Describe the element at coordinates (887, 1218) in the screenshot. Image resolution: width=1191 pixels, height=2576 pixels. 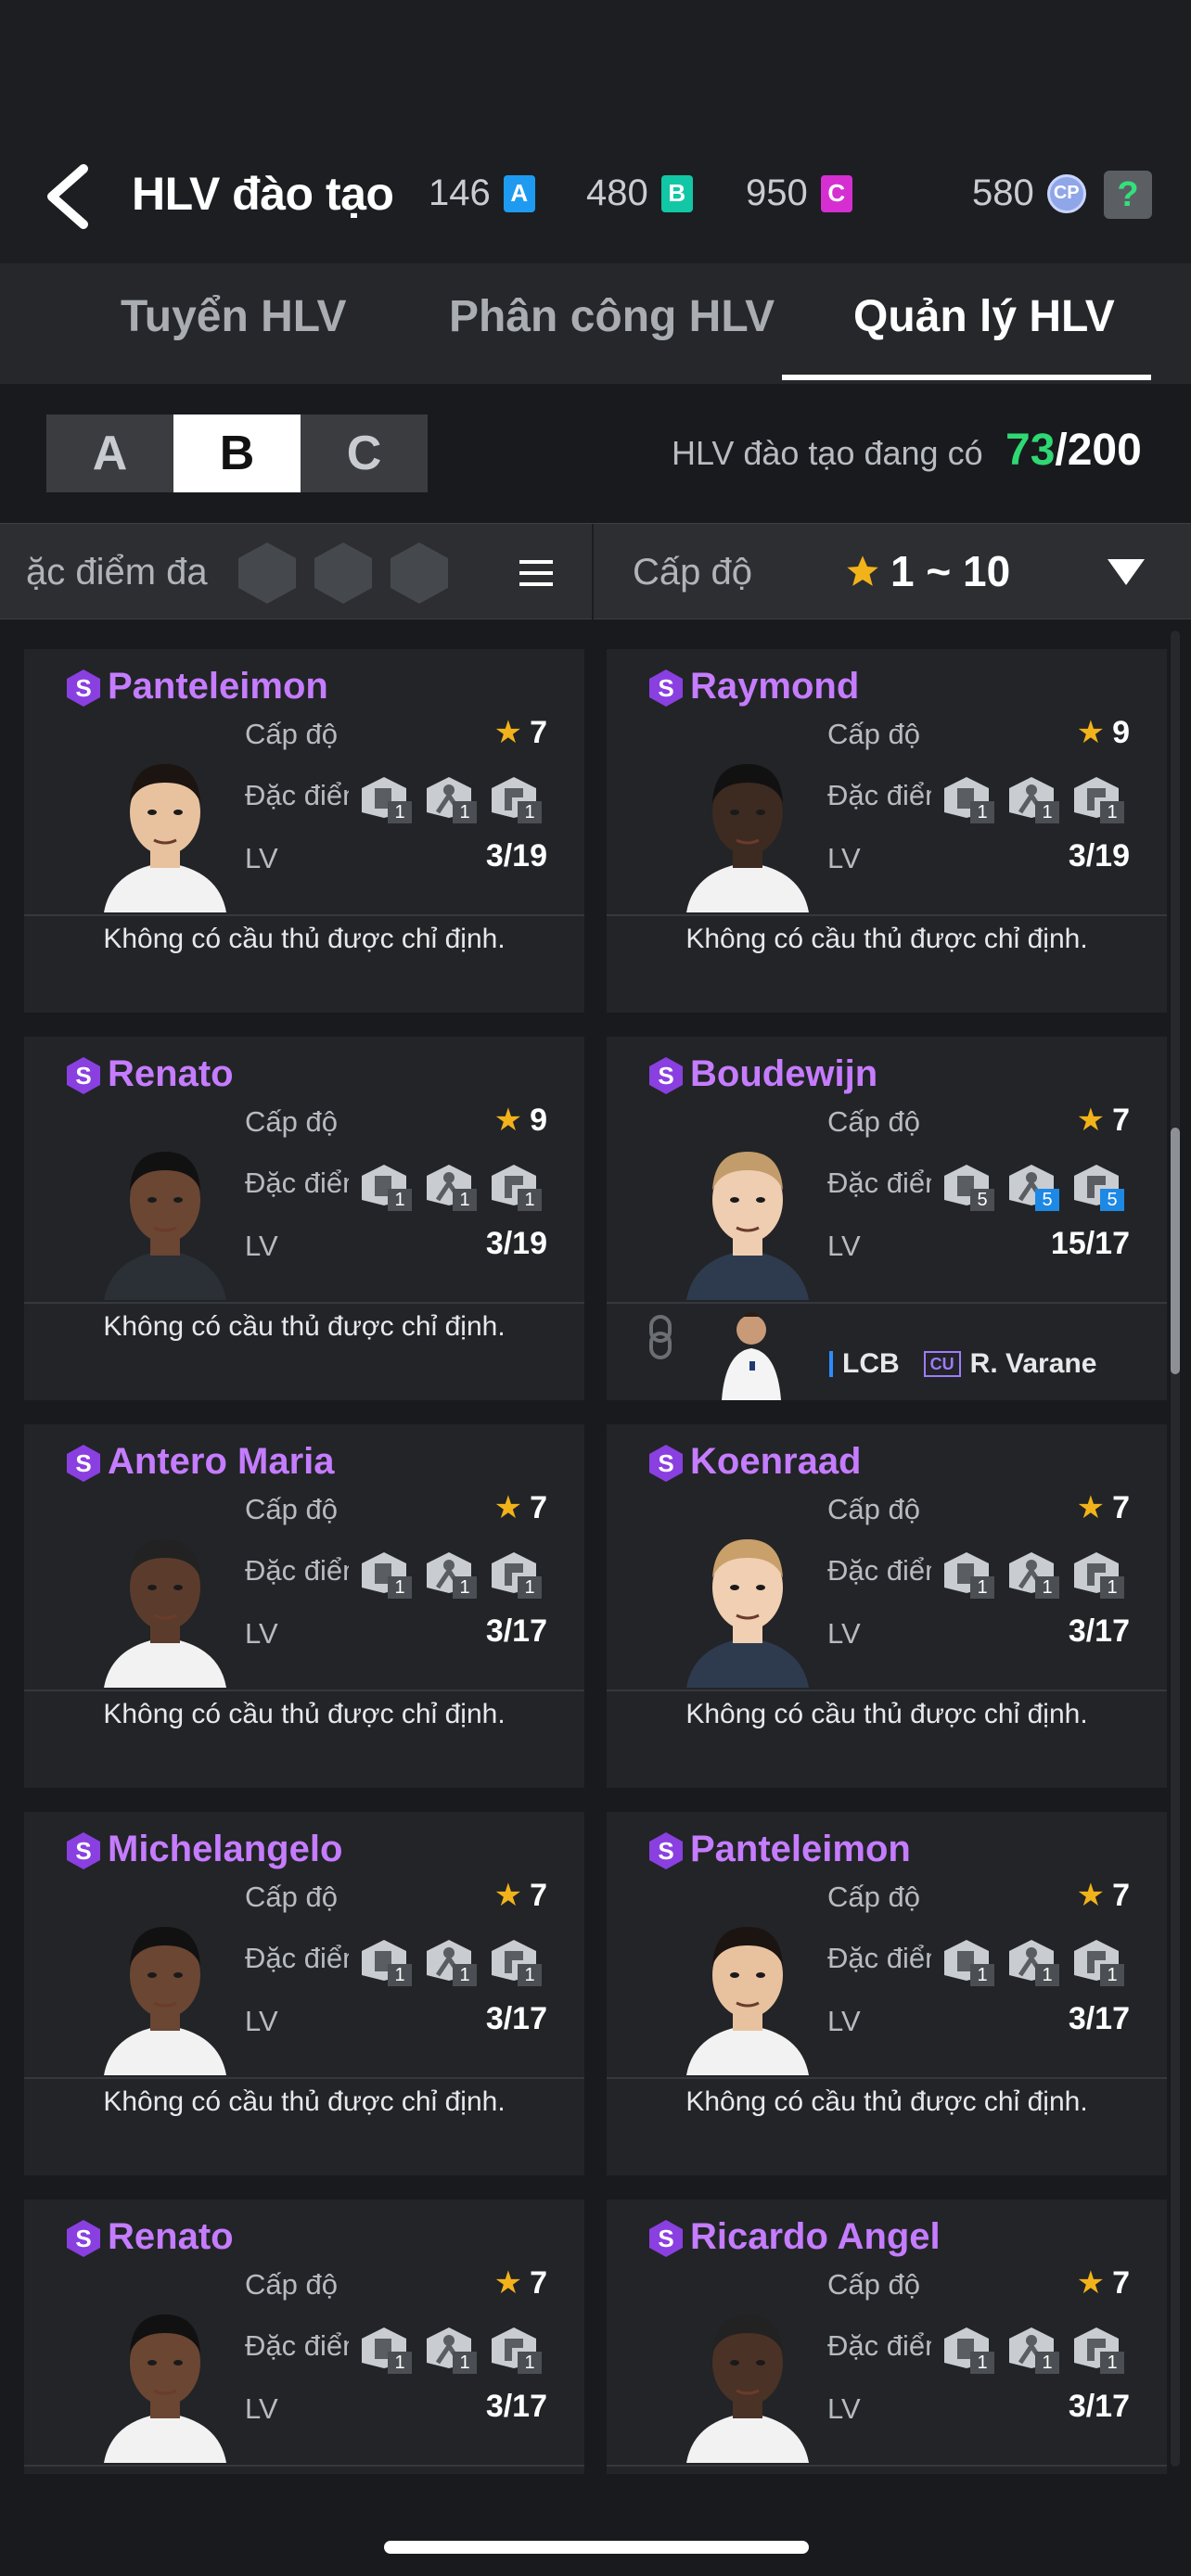
I see `coach-card: S Boudewijn Cấp độ ★7 Đặc điểm 5 5` at that location.